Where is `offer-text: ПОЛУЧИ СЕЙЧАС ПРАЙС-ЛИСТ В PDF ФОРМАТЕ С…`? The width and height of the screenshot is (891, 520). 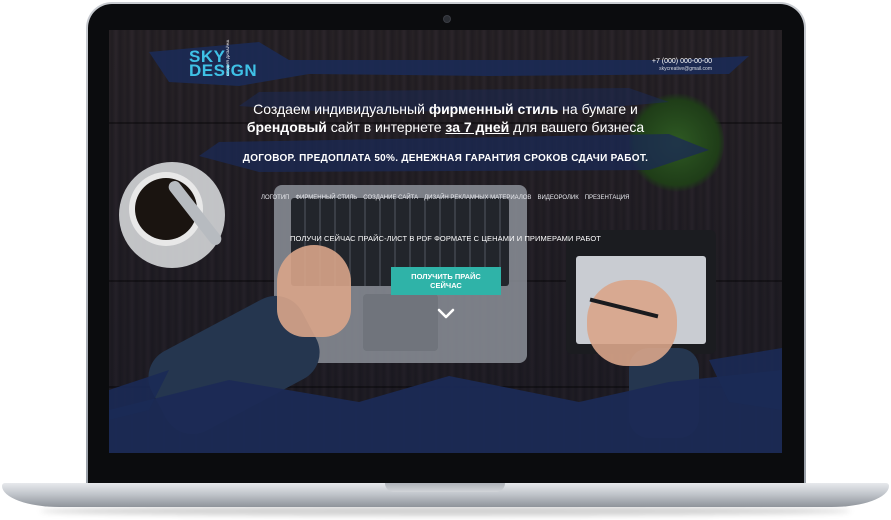
offer-text: ПОЛУЧИ СЕЙЧАС ПРАЙС-ЛИСТ В PDF ФОРМАТЕ С… is located at coordinates (445, 238).